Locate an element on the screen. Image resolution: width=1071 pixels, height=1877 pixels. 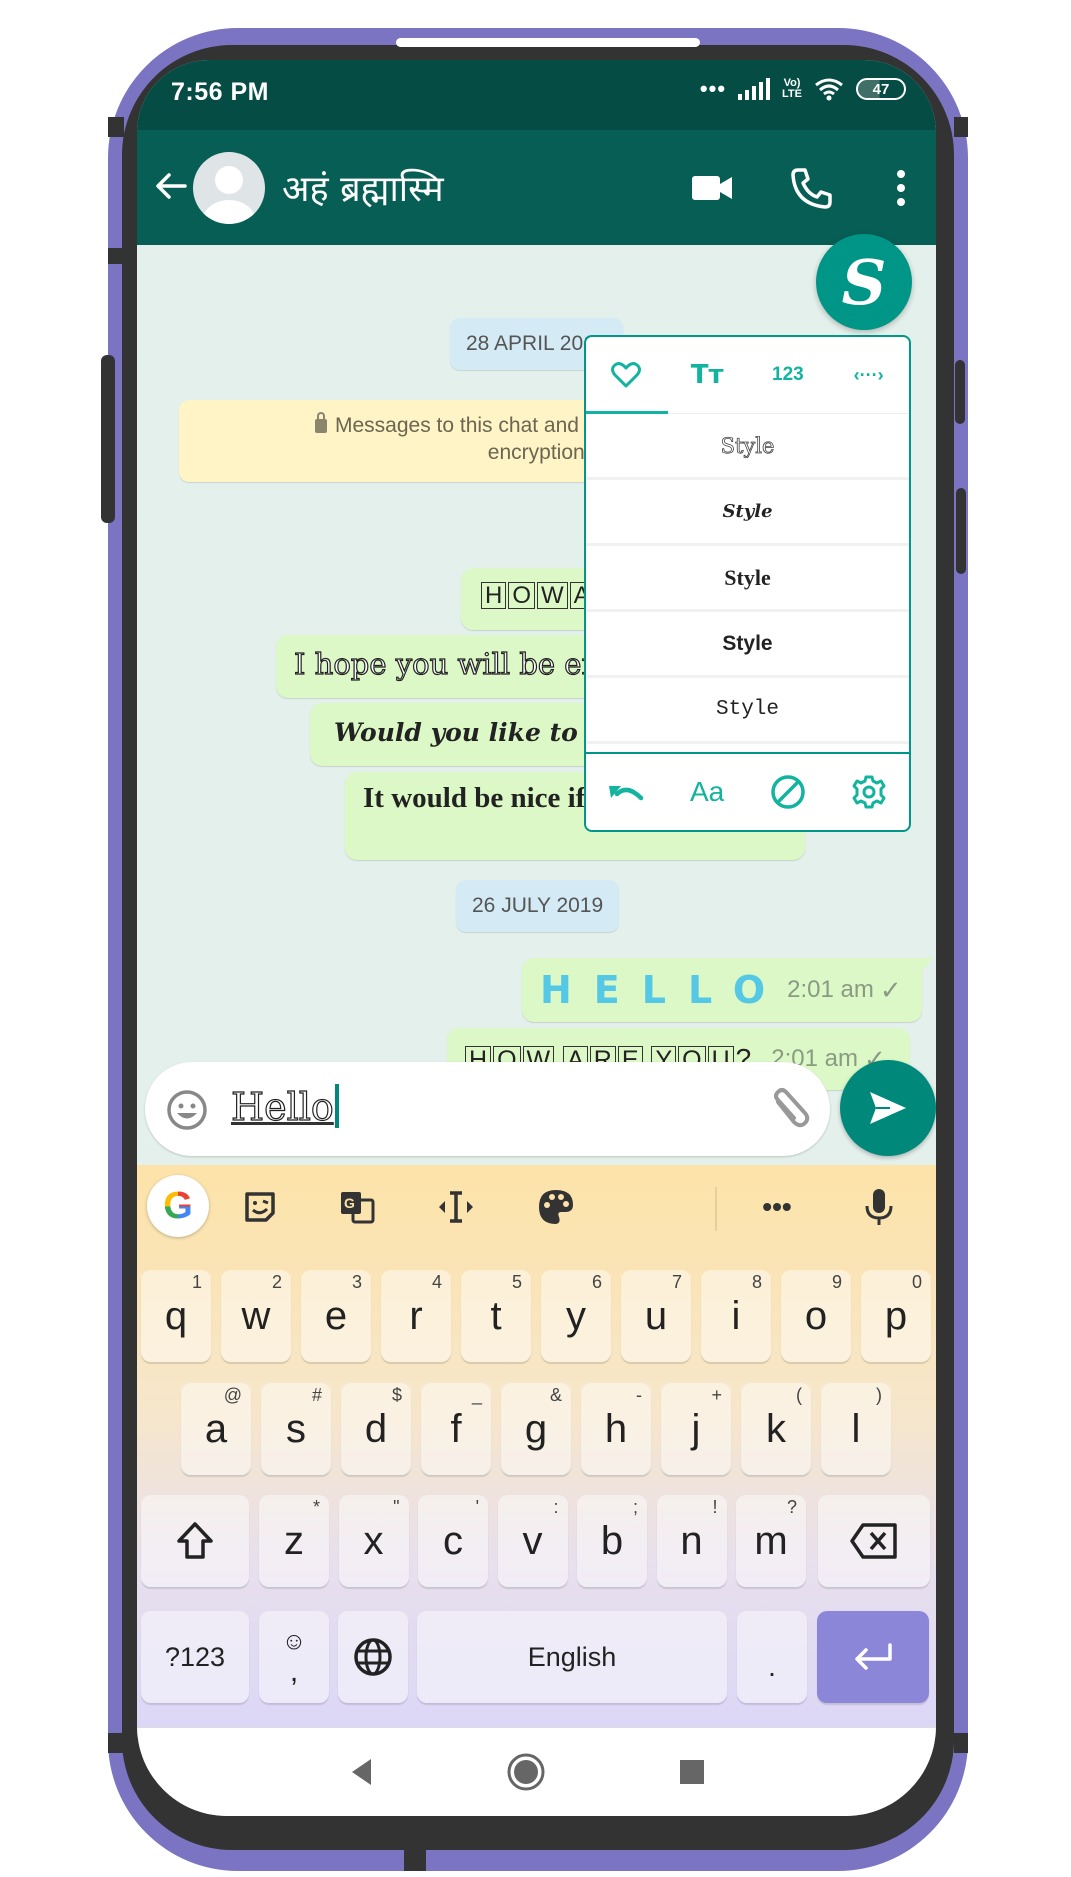
more-vertical-icon is located at coordinates (901, 188).